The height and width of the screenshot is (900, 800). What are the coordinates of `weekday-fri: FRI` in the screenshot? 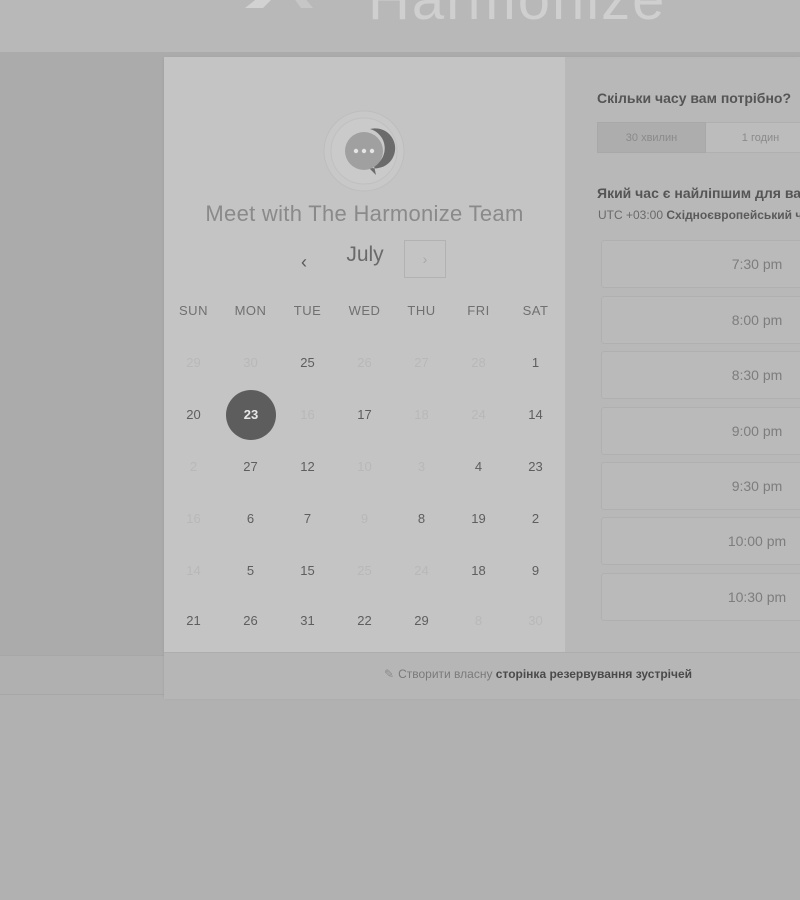 It's located at (478, 310).